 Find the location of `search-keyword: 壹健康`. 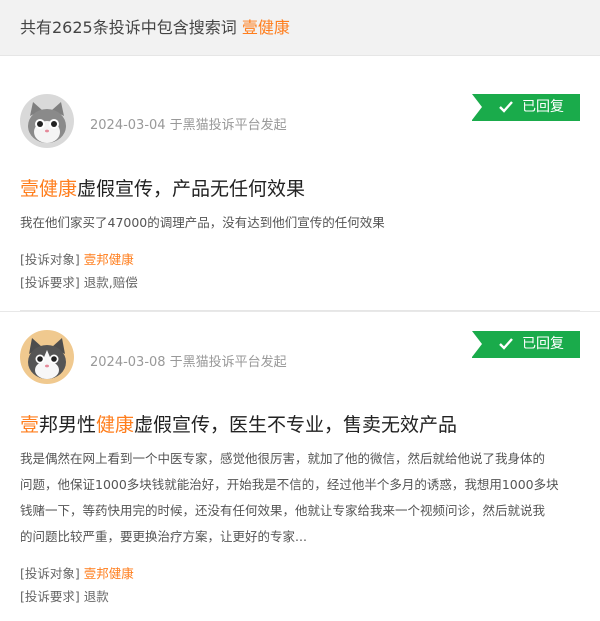

search-keyword: 壹健康 is located at coordinates (265, 27).